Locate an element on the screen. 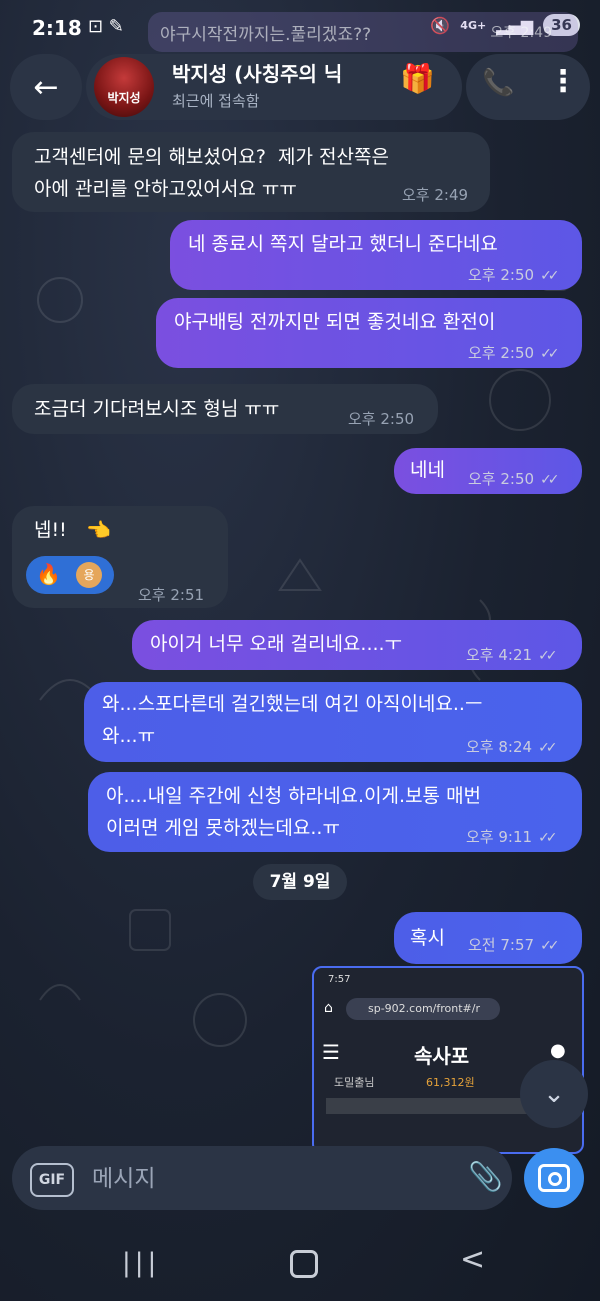 The width and height of the screenshot is (600, 1301). avatar-label: 박지성 is located at coordinates (124, 98).